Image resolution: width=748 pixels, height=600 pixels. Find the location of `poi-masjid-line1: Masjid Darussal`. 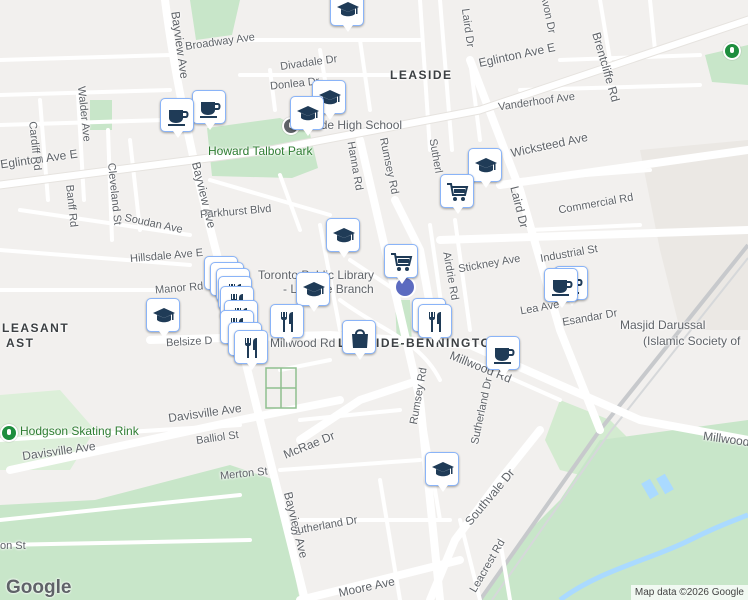

poi-masjid-line1: Masjid Darussal is located at coordinates (662, 325).